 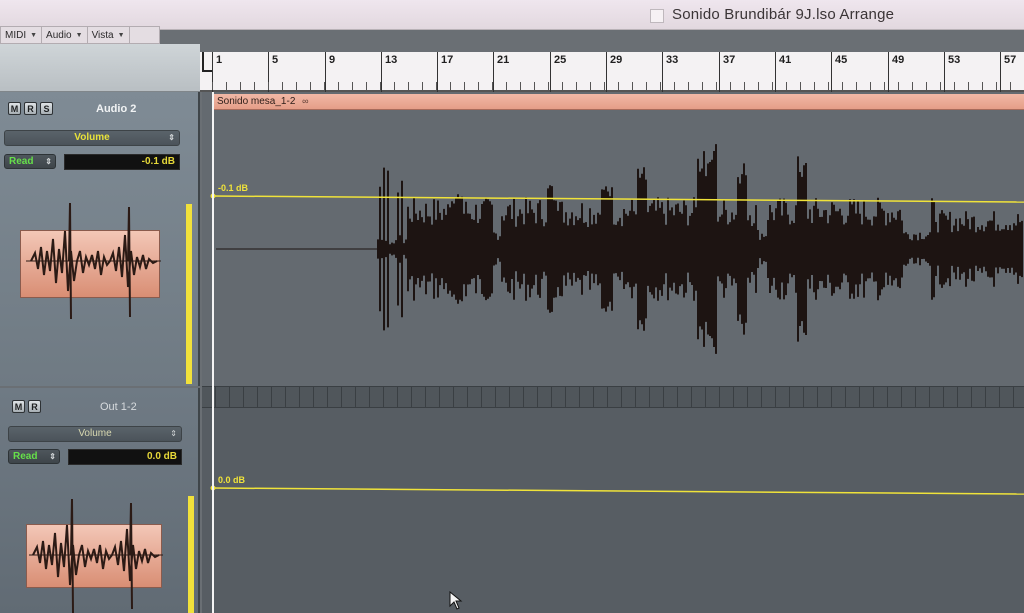 What do you see at coordinates (330, 72) in the screenshot?
I see `ruler-bar: 9` at bounding box center [330, 72].